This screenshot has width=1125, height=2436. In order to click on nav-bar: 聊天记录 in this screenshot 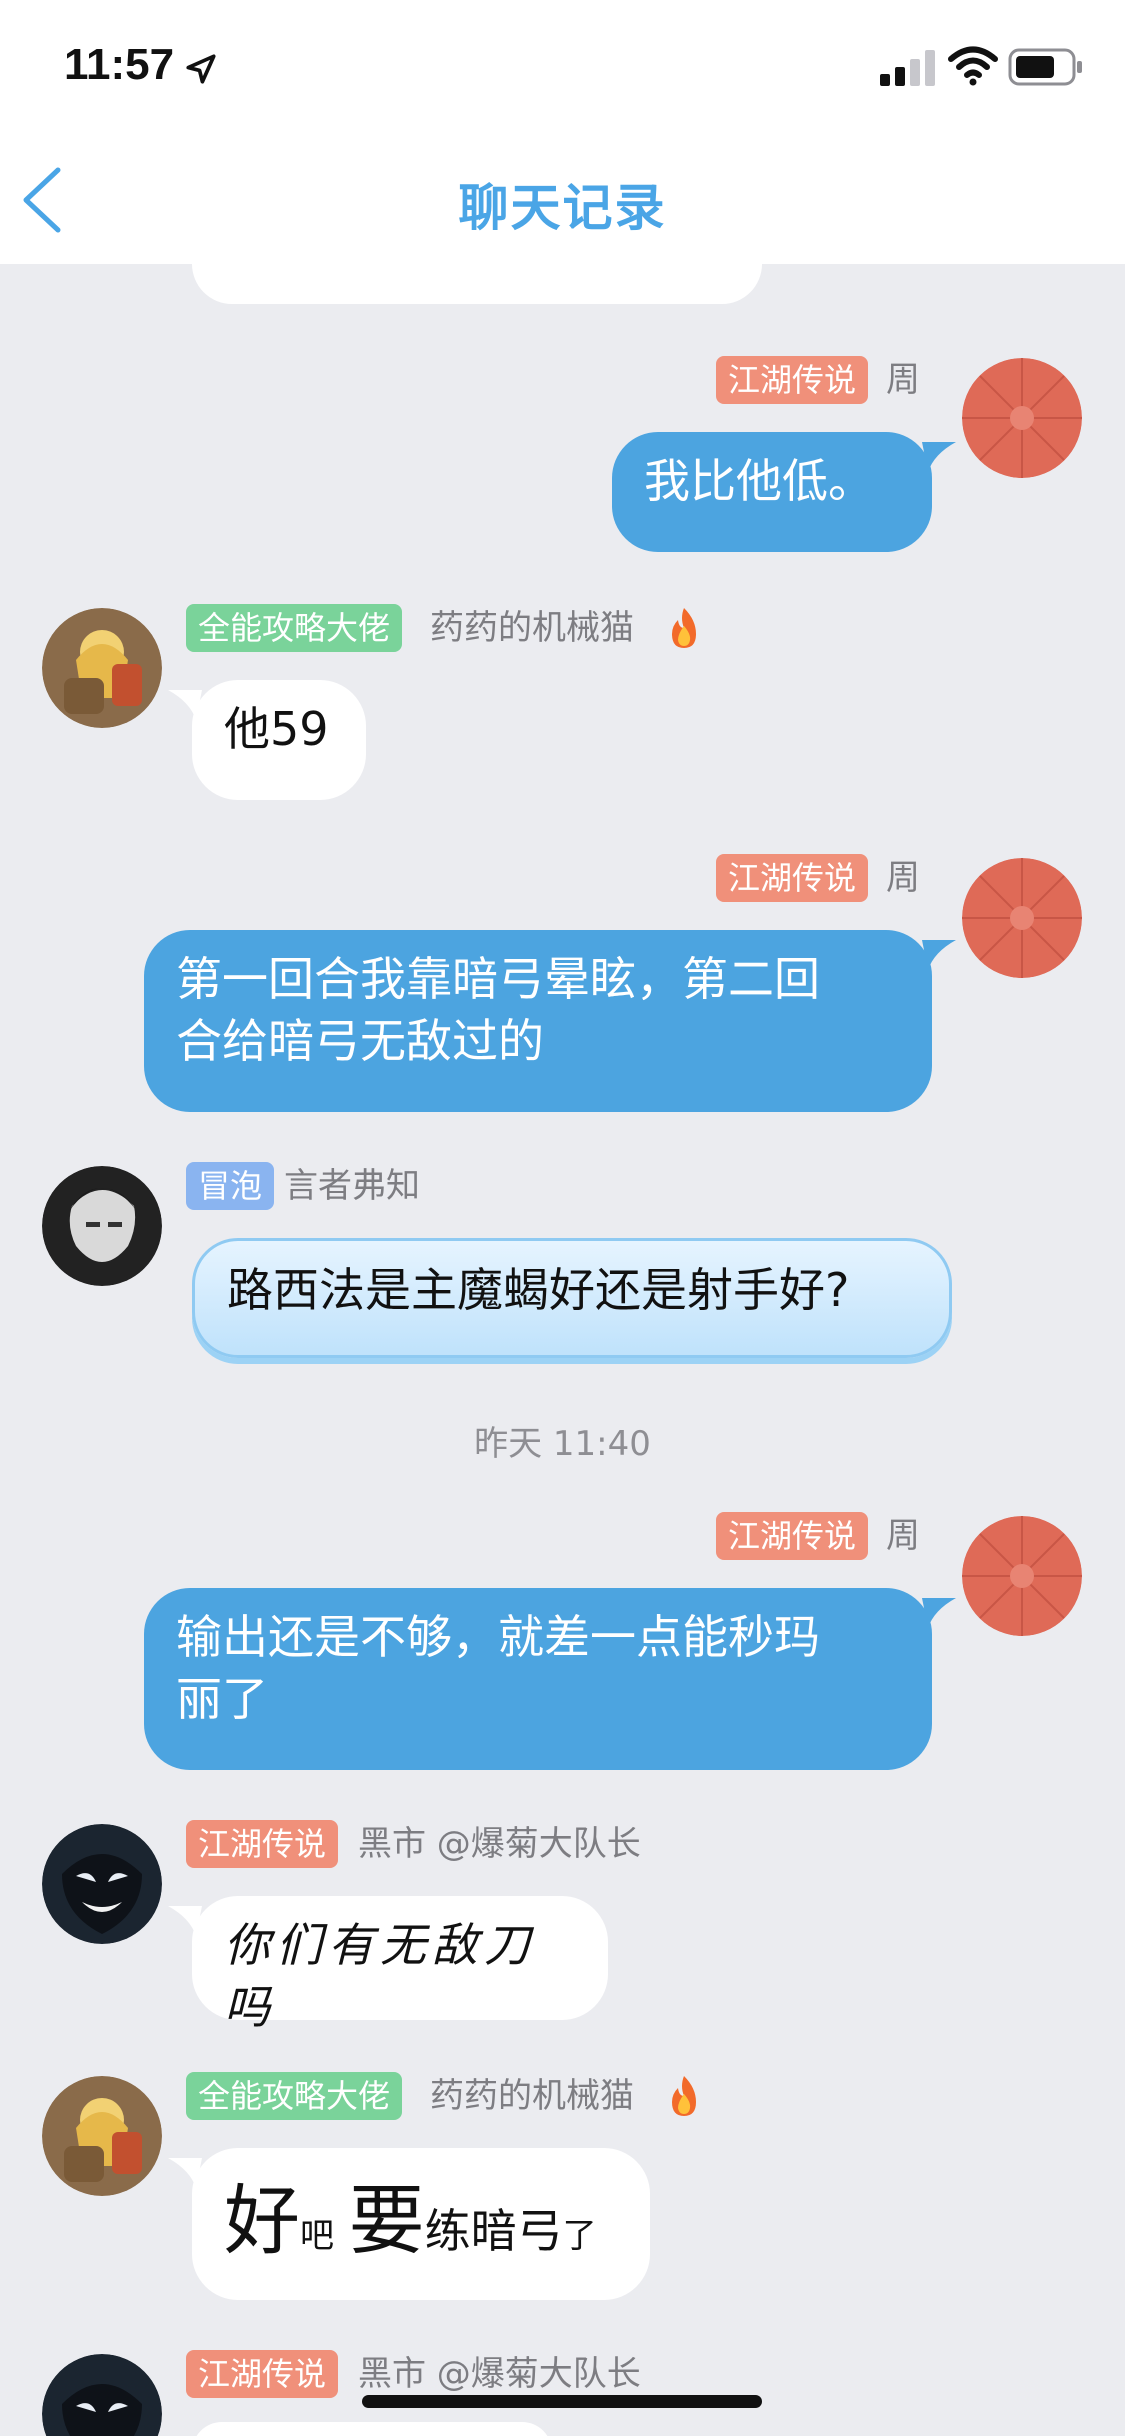, I will do `click(562, 198)`.